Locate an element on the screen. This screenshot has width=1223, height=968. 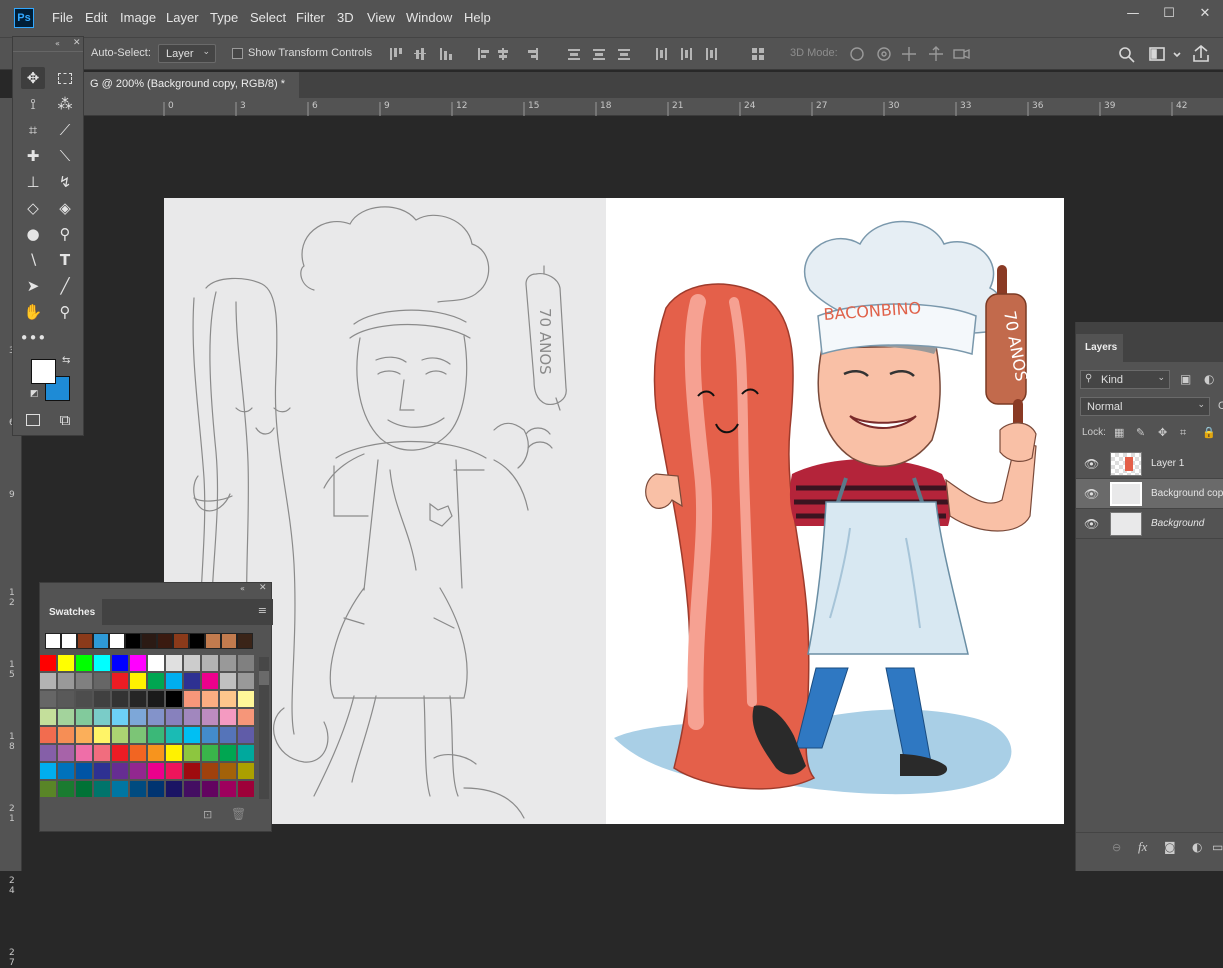
new-group-icon: ▭ is located at coordinates (1217, 847).